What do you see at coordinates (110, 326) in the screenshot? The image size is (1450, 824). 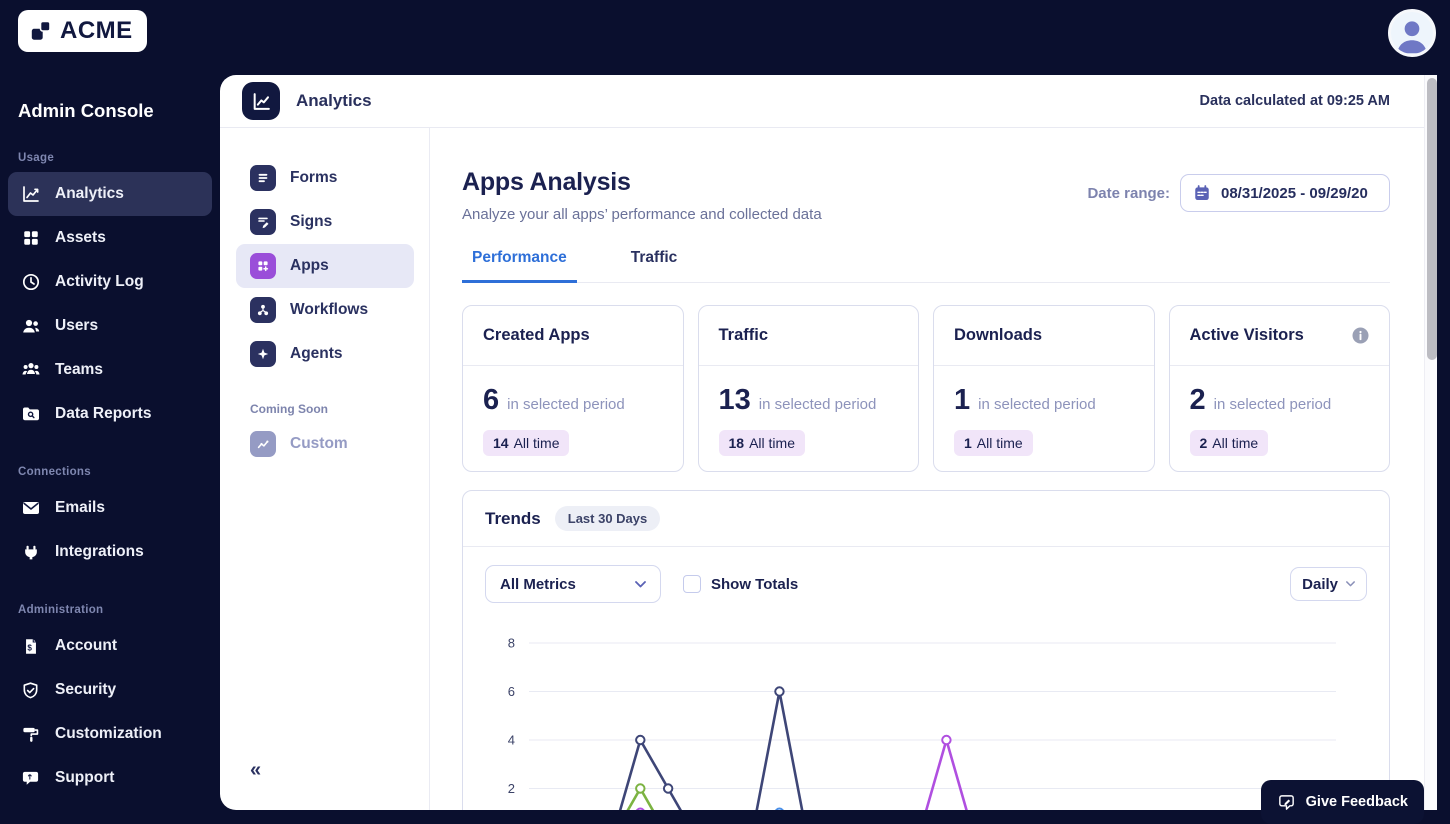 I see `sidebar-item-users: Users` at bounding box center [110, 326].